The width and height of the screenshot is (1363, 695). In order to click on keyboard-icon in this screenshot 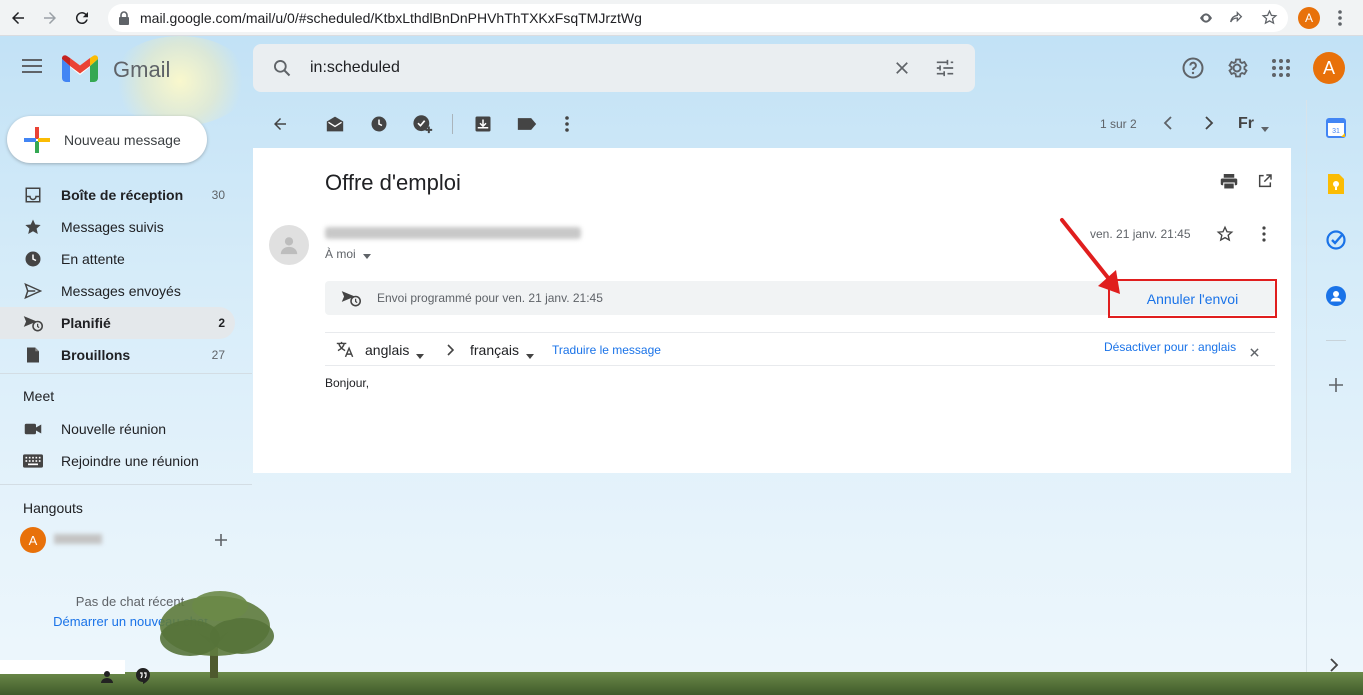, I will do `click(33, 461)`.